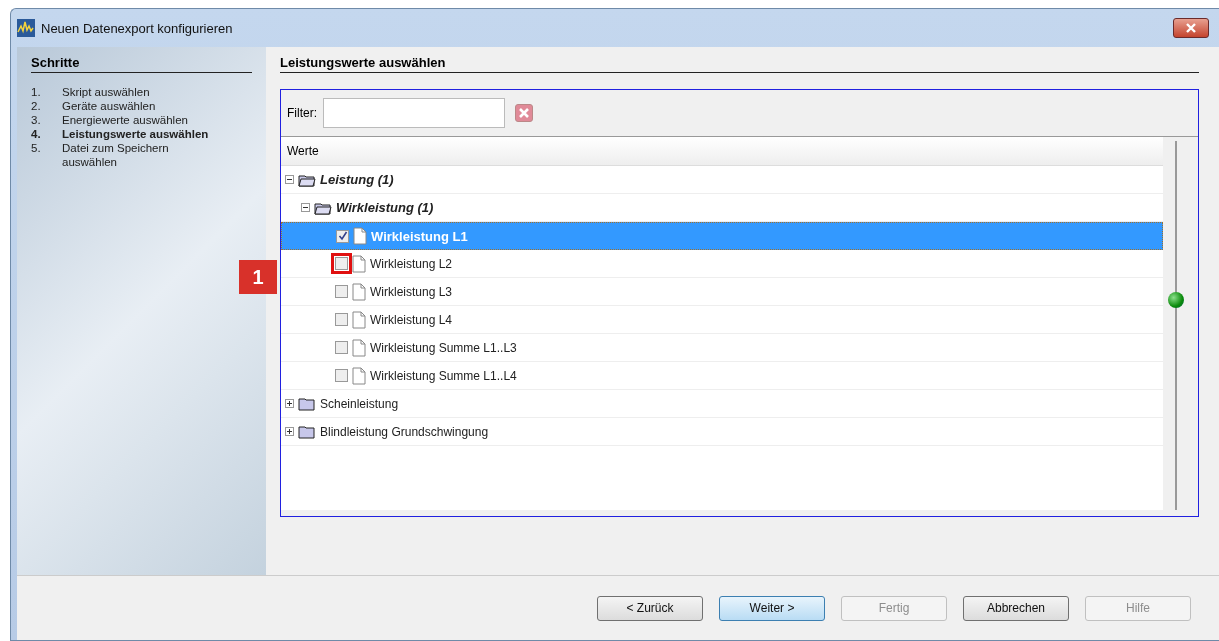 The width and height of the screenshot is (1219, 641). What do you see at coordinates (411, 291) in the screenshot?
I see `tree-item-label: Wirkleistung L3` at bounding box center [411, 291].